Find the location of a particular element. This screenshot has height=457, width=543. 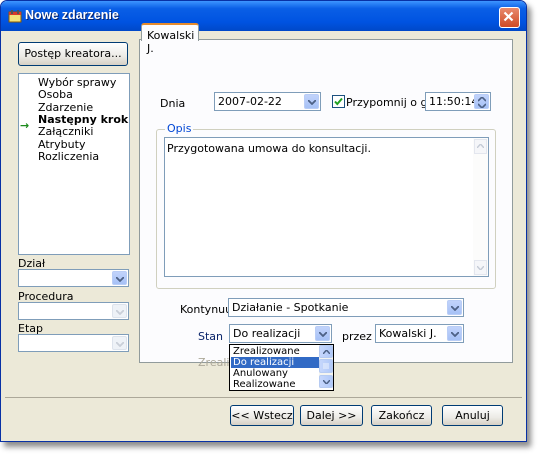

cancel-label: Anuluj is located at coordinates (472, 415).